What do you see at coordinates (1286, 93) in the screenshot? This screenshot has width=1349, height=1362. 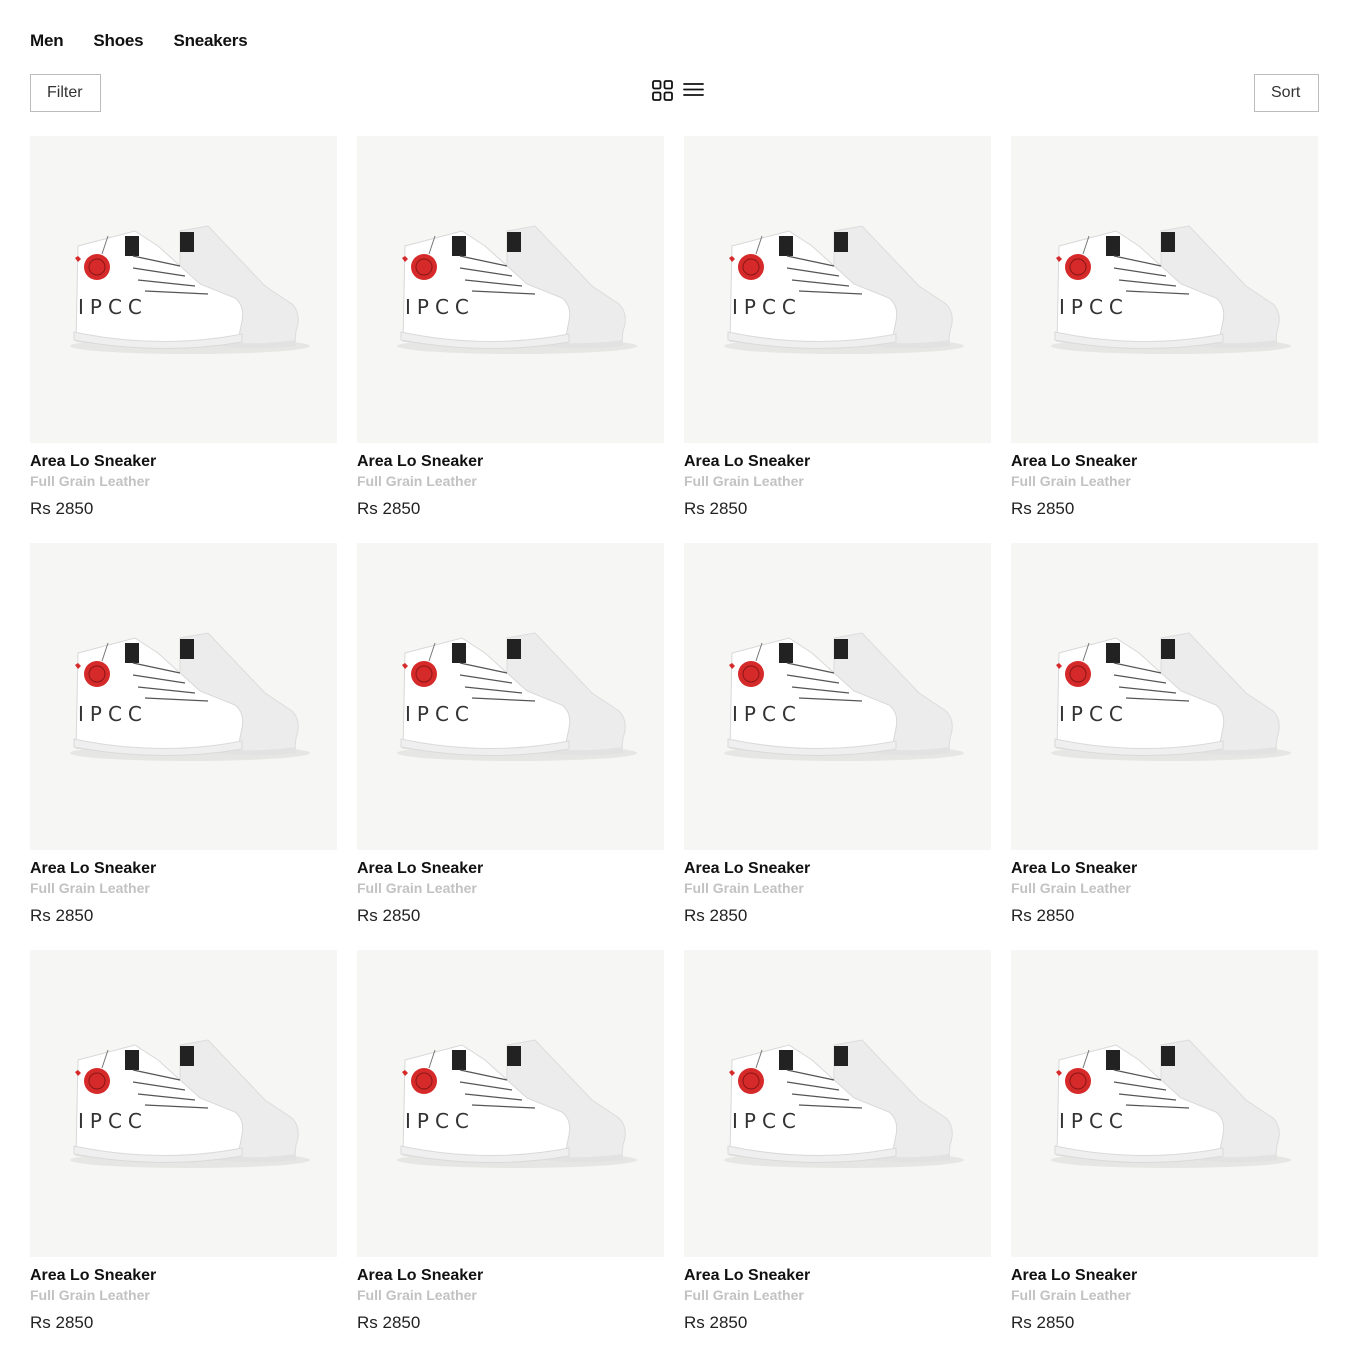 I see `sort-button: Sort` at bounding box center [1286, 93].